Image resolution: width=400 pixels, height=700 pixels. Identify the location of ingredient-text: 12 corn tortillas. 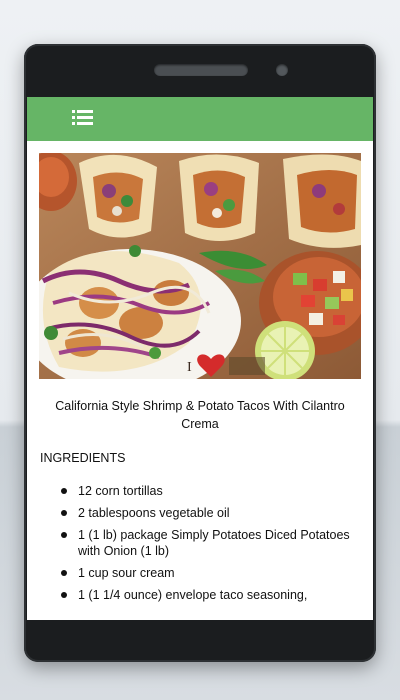
(120, 491).